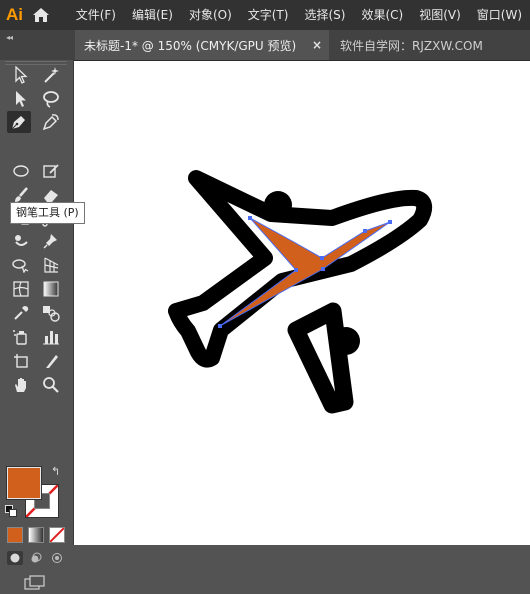 The height and width of the screenshot is (594, 530). I want to click on lasso-tool, so click(51, 99).